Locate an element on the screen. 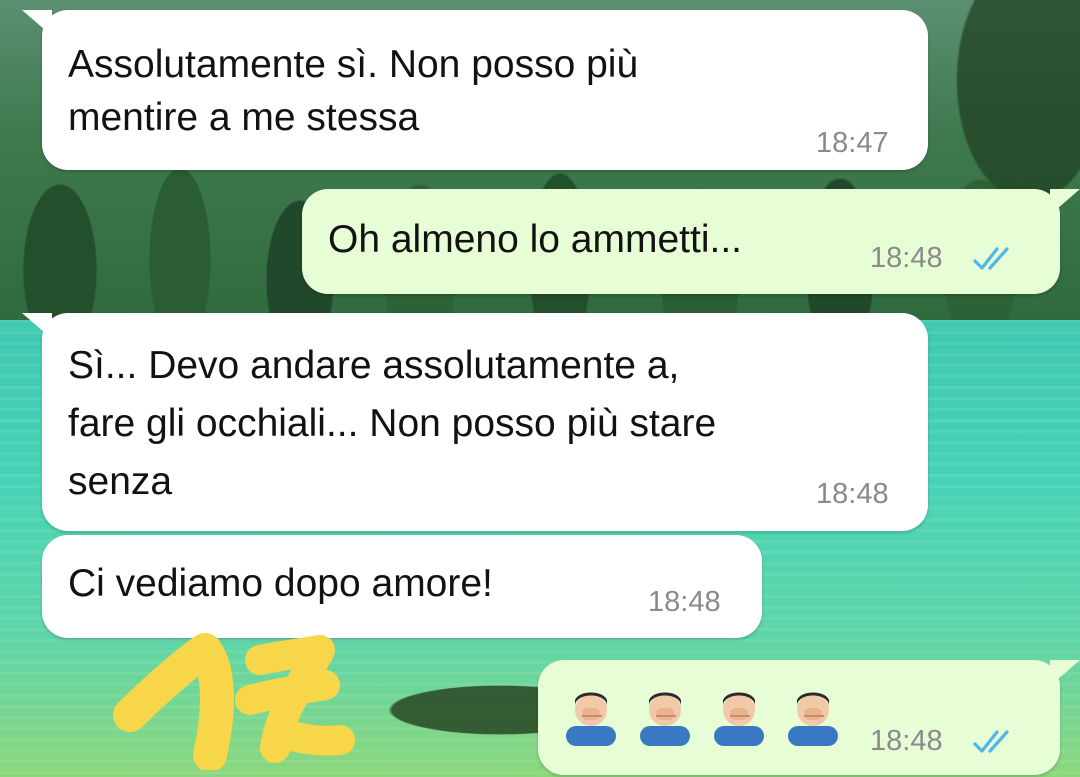  message-time: 18:47 is located at coordinates (852, 143).